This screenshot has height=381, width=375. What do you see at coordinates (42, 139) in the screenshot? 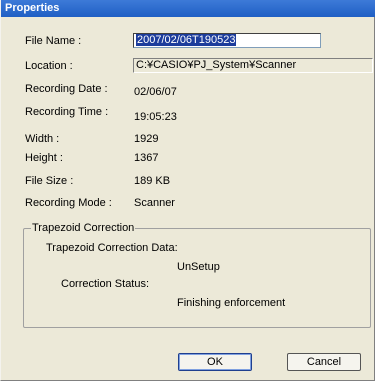
I see `width-label: Width :` at bounding box center [42, 139].